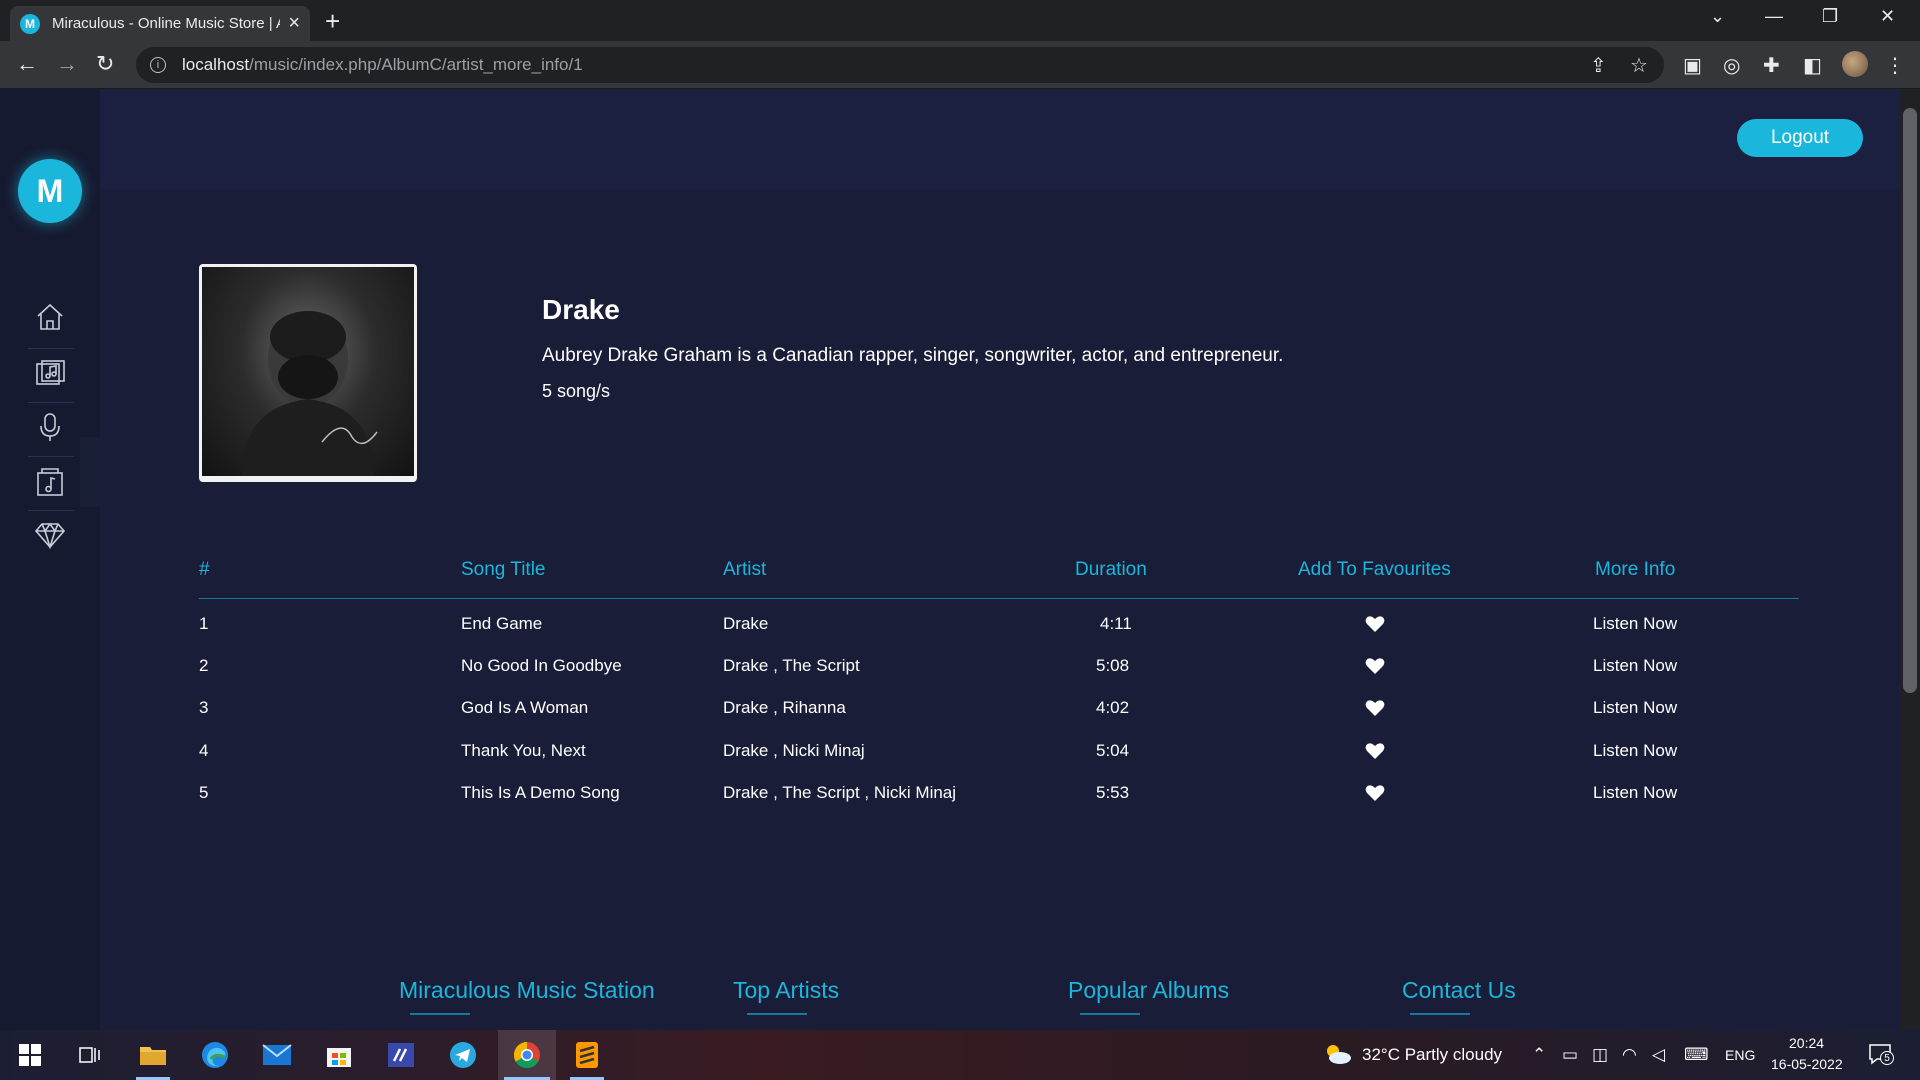  What do you see at coordinates (294, 23) in the screenshot?
I see `close-tab-icon: ×` at bounding box center [294, 23].